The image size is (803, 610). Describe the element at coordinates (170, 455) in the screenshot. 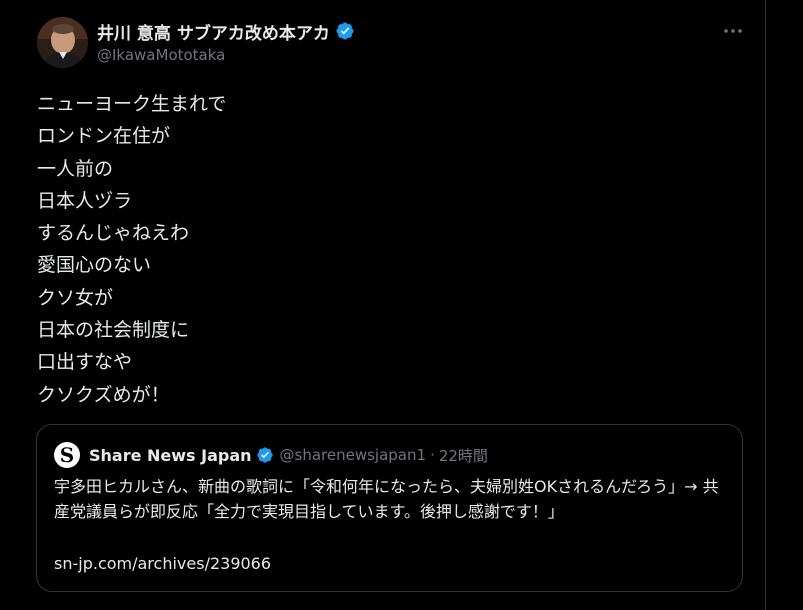

I see `quoted-author-name: Share News Japan` at that location.